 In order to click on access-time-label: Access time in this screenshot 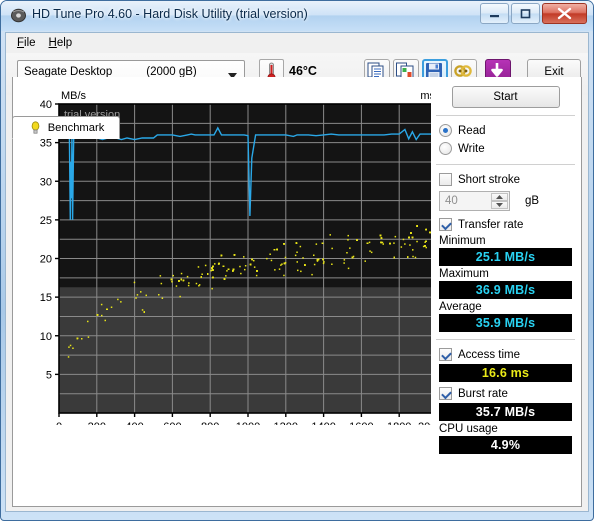, I will do `click(489, 354)`.